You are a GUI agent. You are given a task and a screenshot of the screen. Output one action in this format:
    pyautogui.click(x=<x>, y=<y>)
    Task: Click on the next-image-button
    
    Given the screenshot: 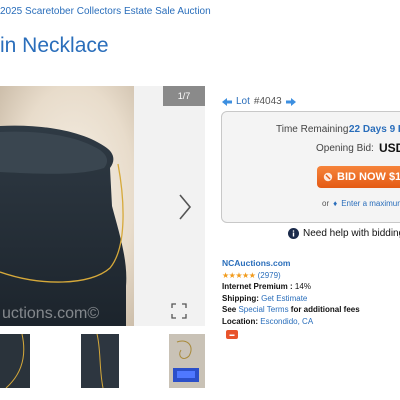 What is the action you would take?
    pyautogui.click(x=185, y=207)
    